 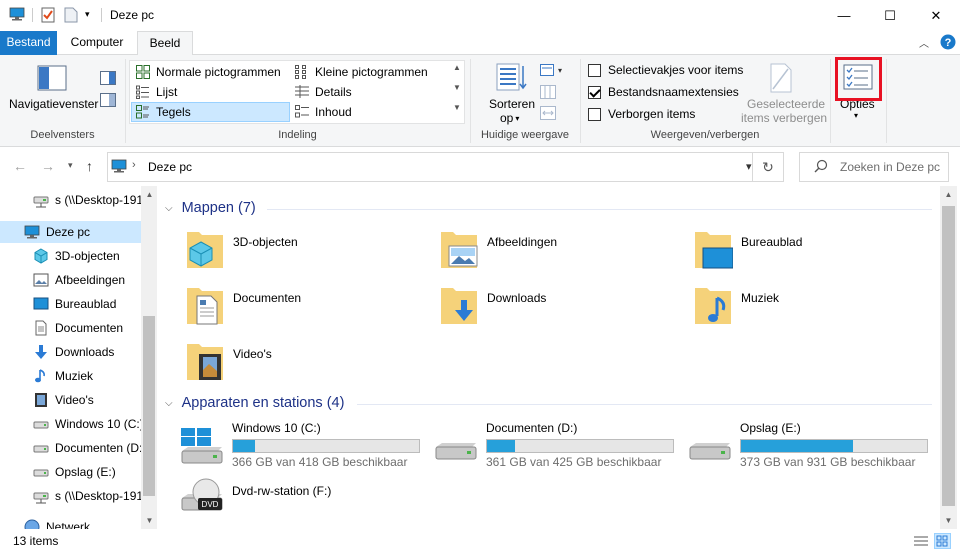 I want to click on gallery-scroll-up-icon: ▲, so click(x=457, y=67).